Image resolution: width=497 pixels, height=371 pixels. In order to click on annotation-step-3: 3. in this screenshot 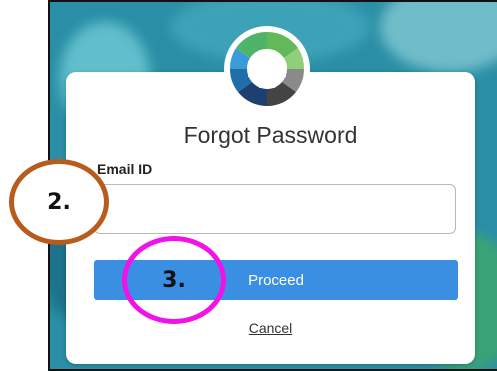, I will do `click(174, 280)`.